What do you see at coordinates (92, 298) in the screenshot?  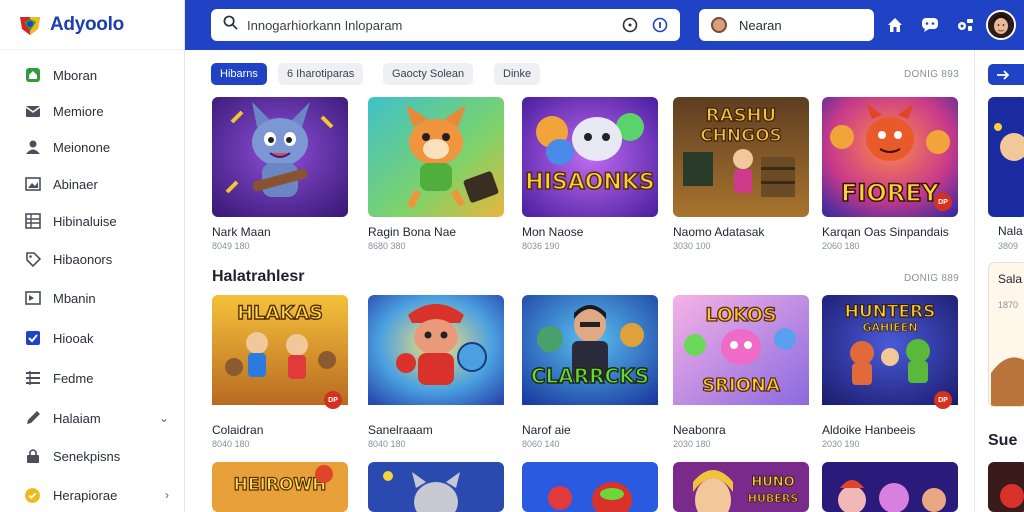 I see `sidebar-item-mbanin: Mbanin` at bounding box center [92, 298].